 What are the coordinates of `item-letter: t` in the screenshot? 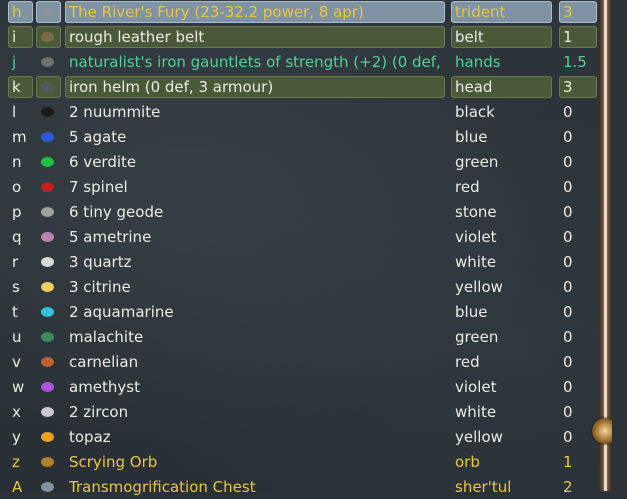 It's located at (15, 312).